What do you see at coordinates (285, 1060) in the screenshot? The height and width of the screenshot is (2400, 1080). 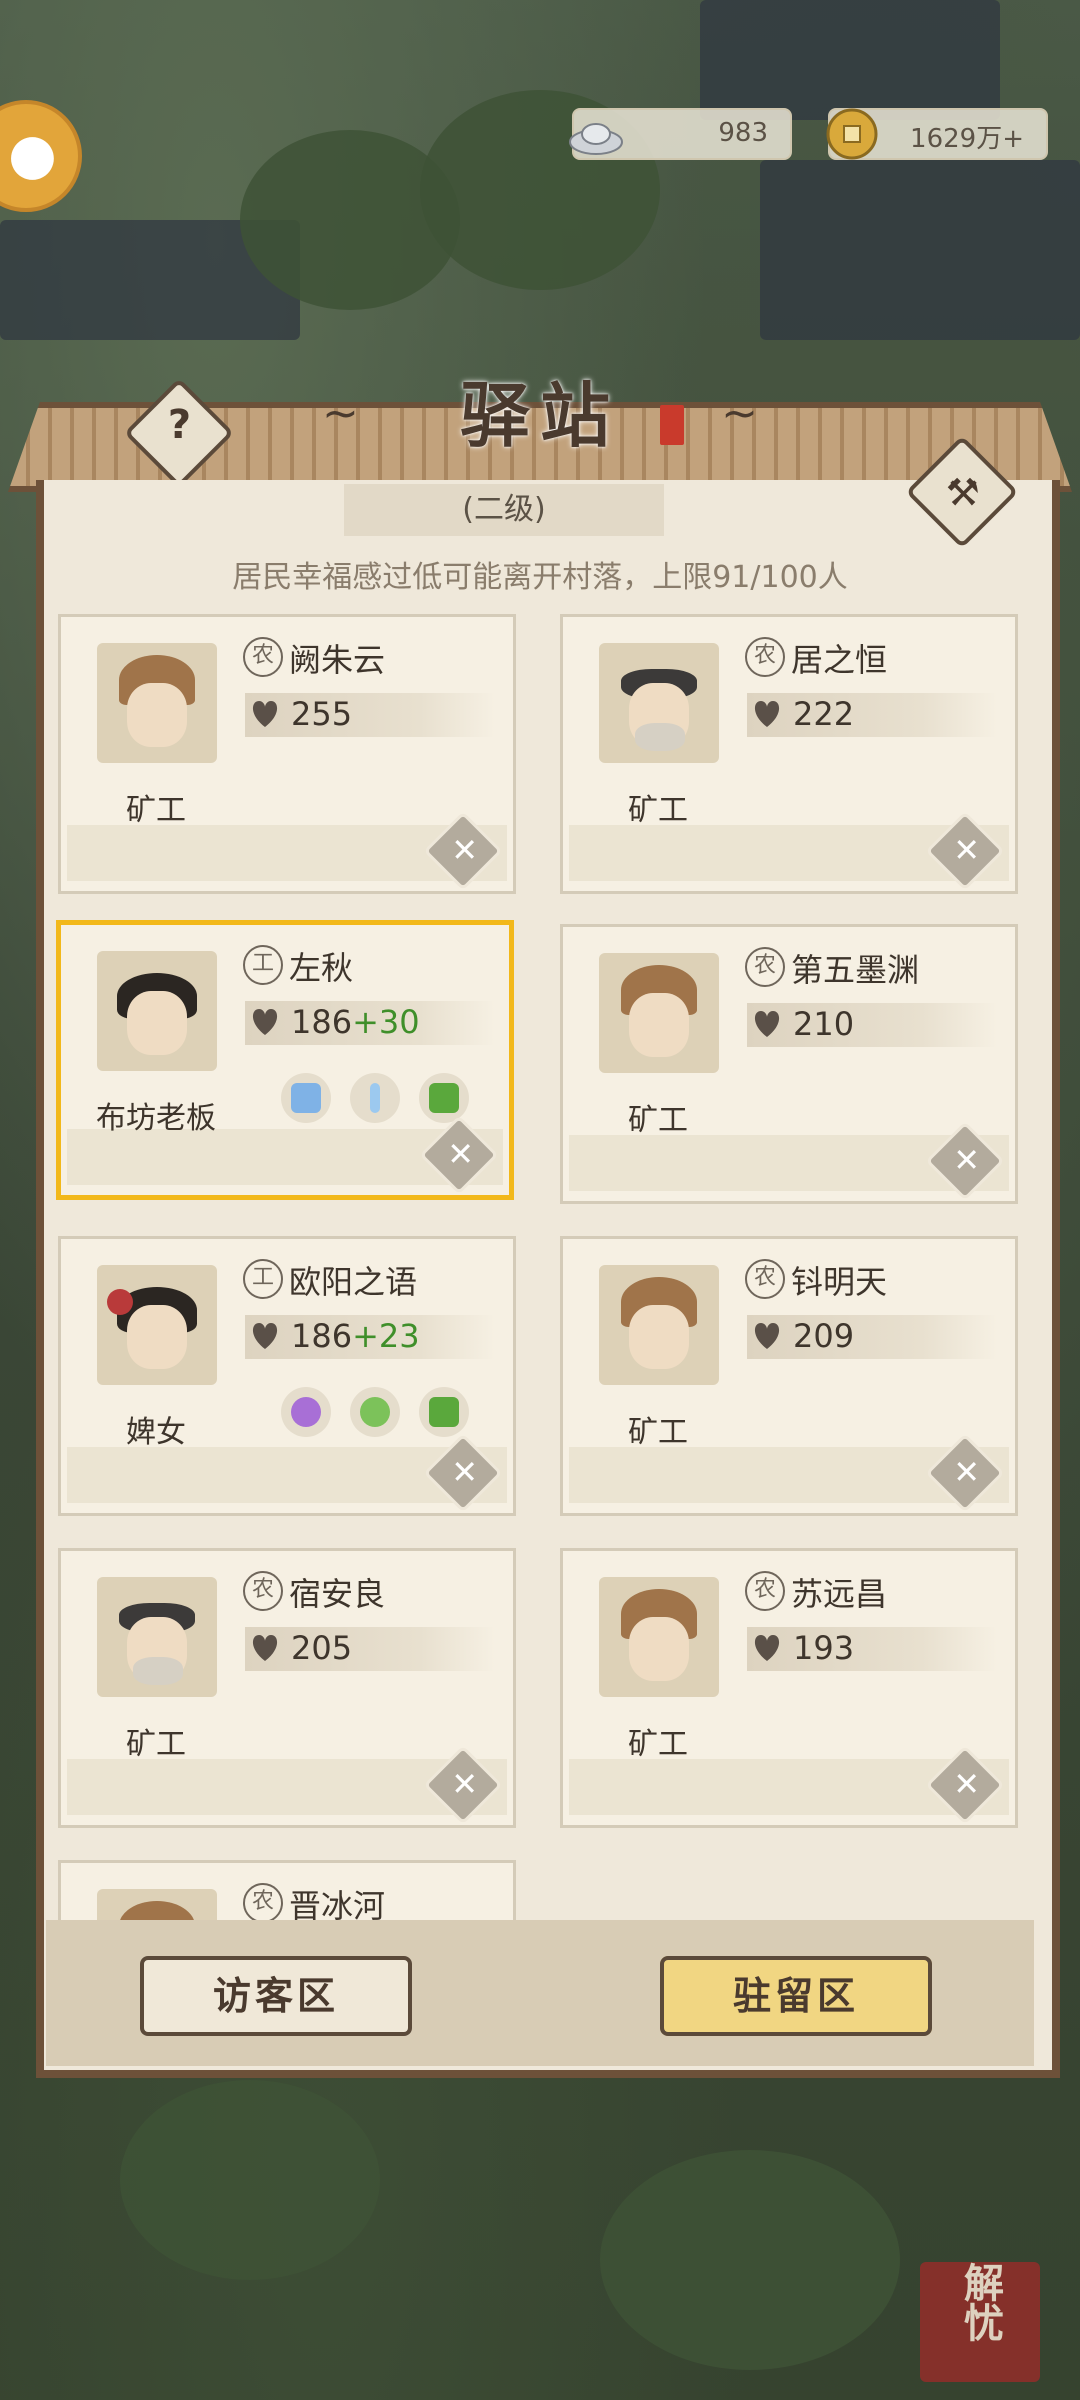 I see `resident-card-selected: 布坊老板 工 左秋 186+30 ✕` at bounding box center [285, 1060].